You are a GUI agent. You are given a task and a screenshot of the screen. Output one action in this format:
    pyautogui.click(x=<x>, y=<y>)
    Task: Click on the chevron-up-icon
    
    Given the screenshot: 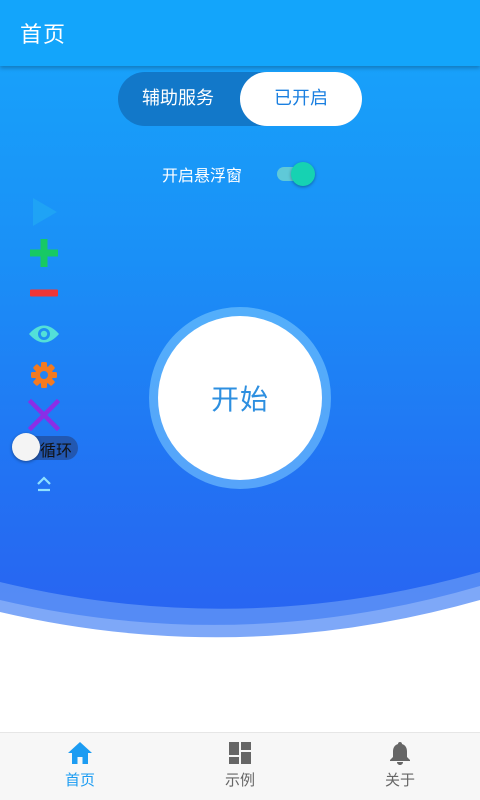 What is the action you would take?
    pyautogui.click(x=44, y=484)
    